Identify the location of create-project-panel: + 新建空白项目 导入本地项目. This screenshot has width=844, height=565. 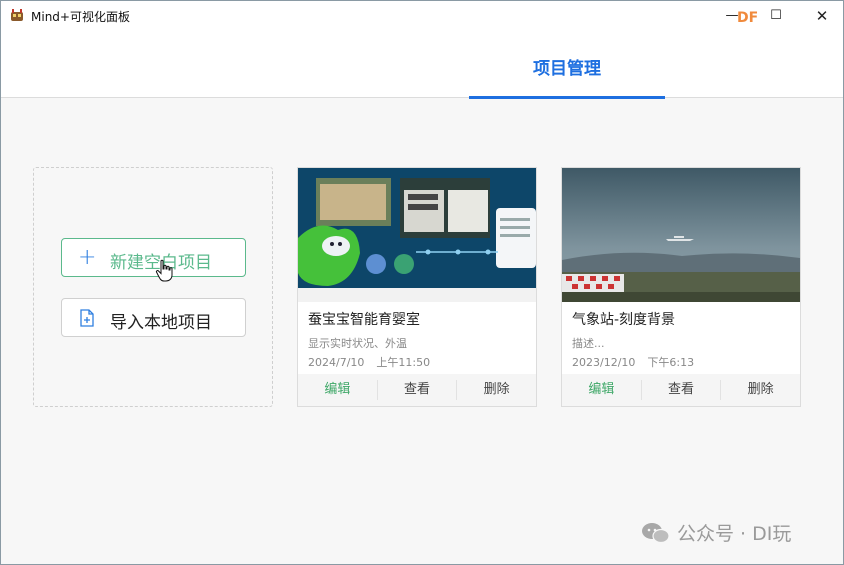
(153, 287).